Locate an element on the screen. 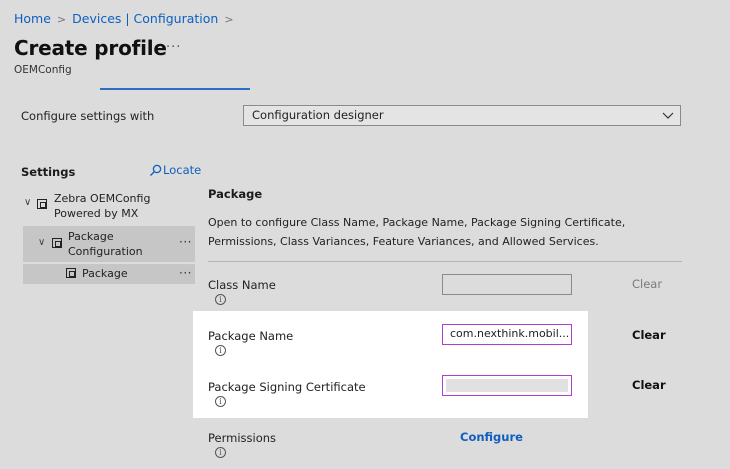 The width and height of the screenshot is (730, 469). settings-item-icon is located at coordinates (71, 273).